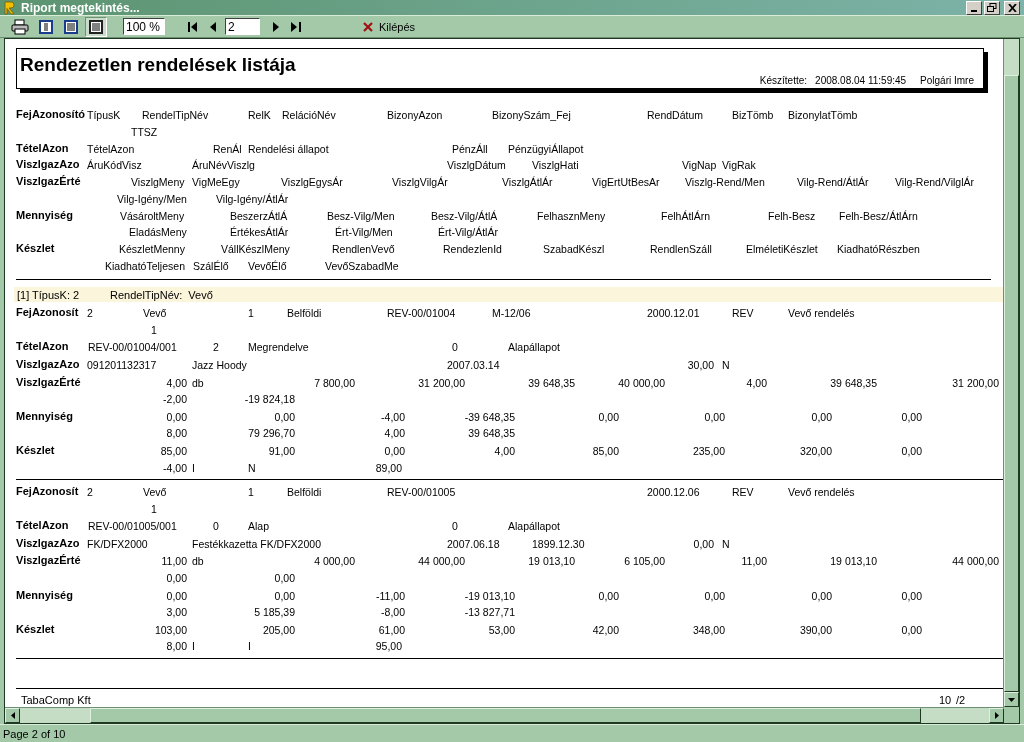 The image size is (1024, 742). I want to click on field-value: M-12/06, so click(511, 313).